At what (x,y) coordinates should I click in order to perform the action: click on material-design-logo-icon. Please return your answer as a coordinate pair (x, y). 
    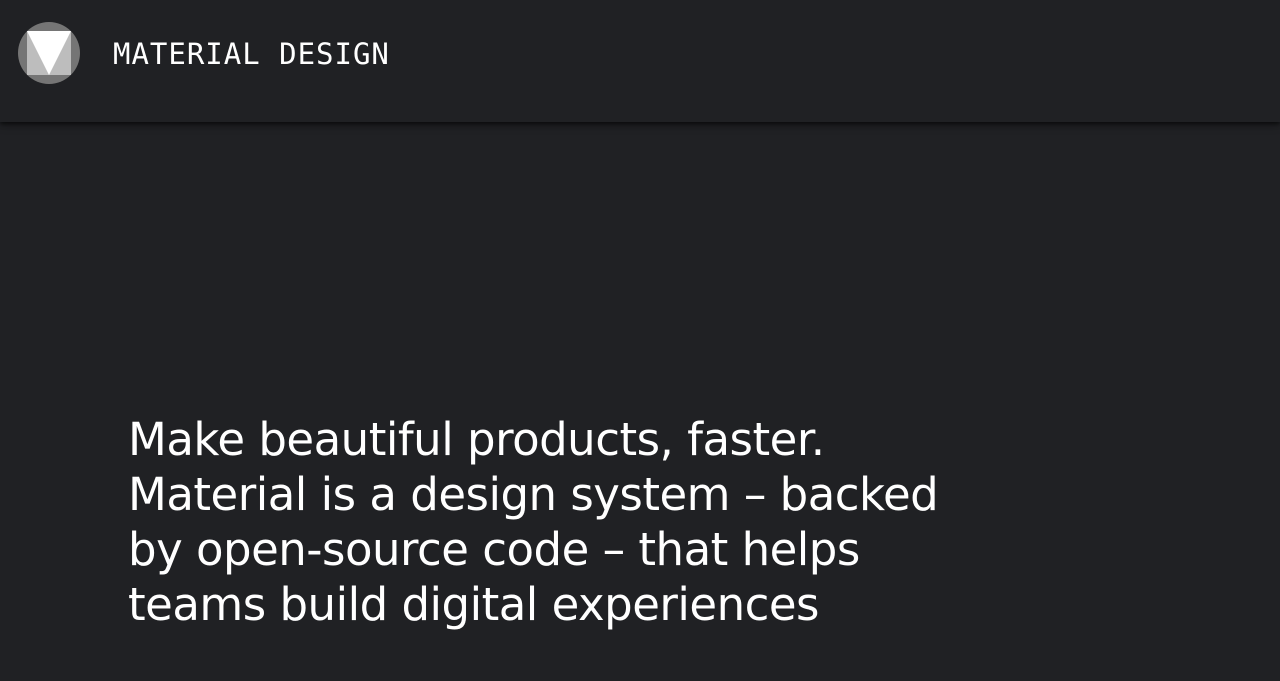
    Looking at the image, I should click on (49, 53).